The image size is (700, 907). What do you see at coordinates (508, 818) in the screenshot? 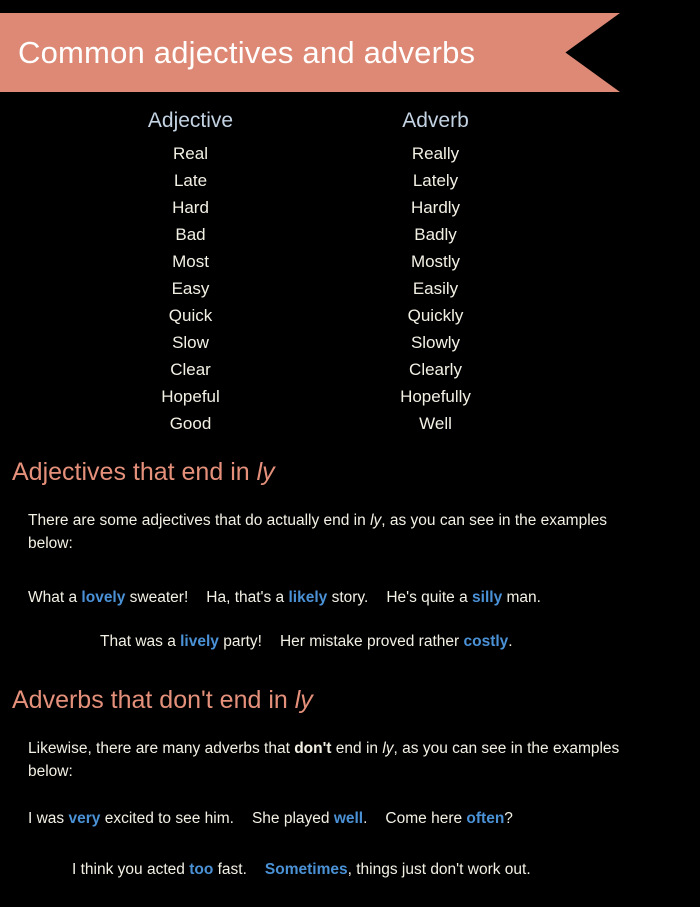
I see `example-post: ?` at bounding box center [508, 818].